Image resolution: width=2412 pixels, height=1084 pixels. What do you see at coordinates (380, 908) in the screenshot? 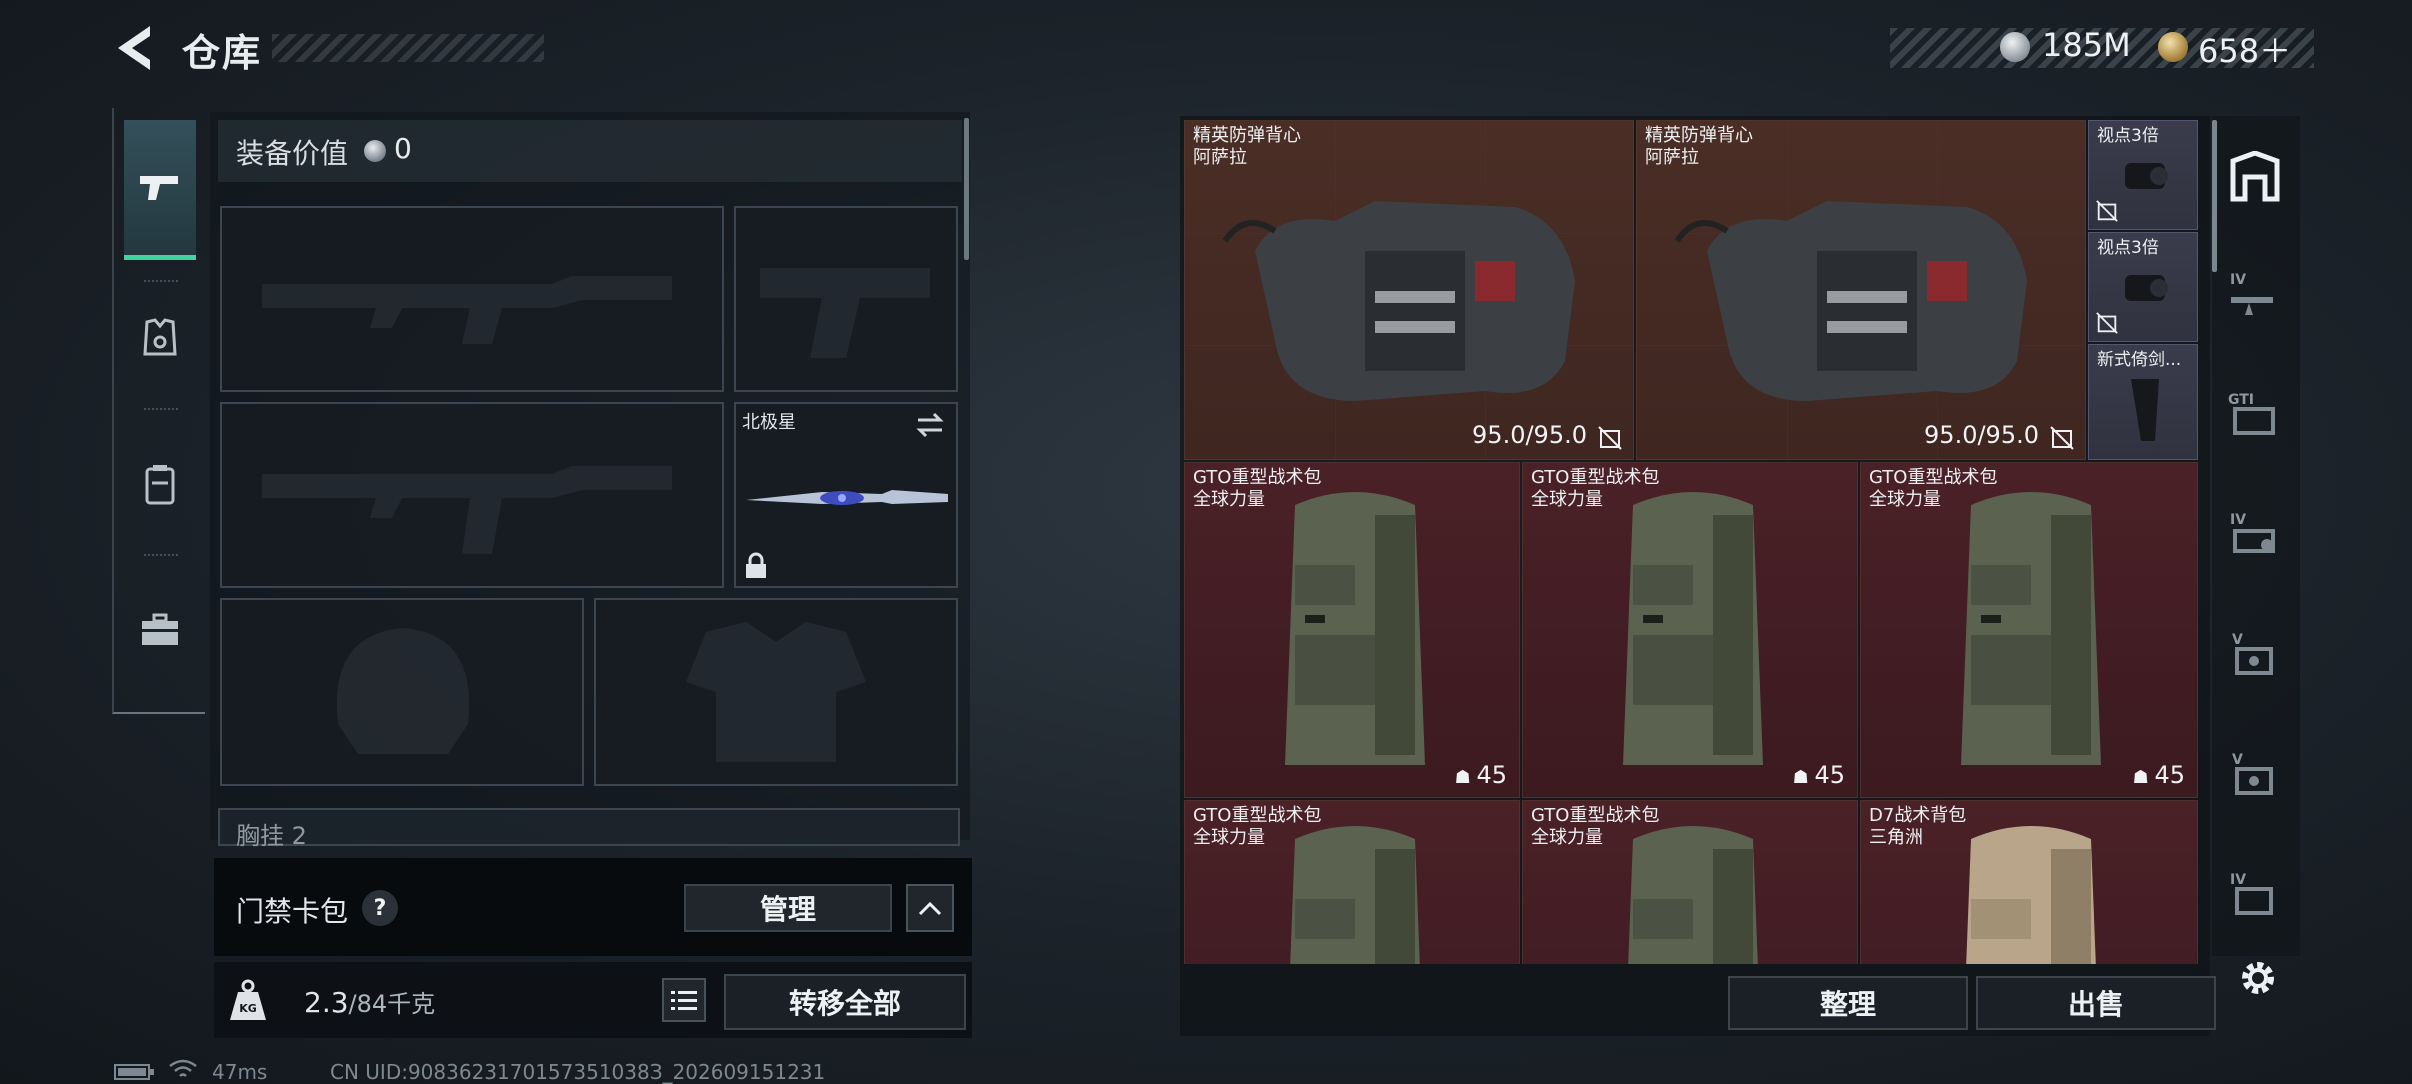
I see `help-icon: ?` at bounding box center [380, 908].